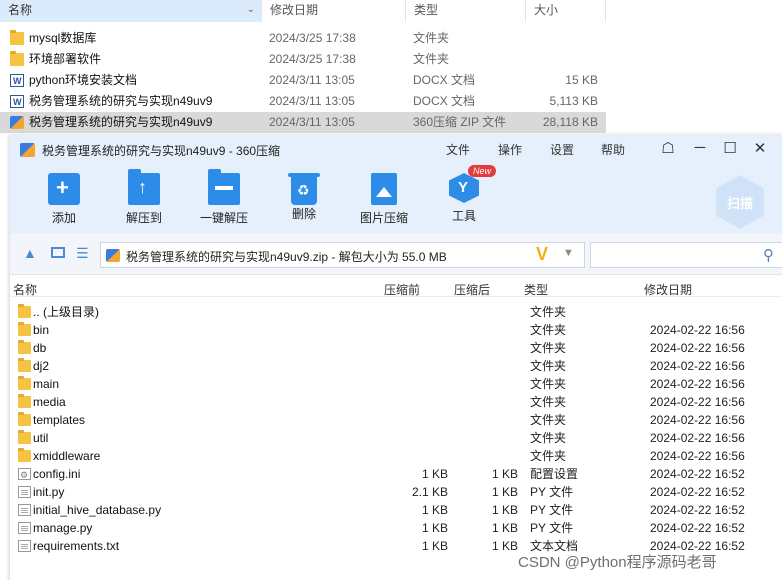 The height and width of the screenshot is (580, 782). What do you see at coordinates (542, 254) in the screenshot?
I see `v-icon: V` at bounding box center [542, 254].